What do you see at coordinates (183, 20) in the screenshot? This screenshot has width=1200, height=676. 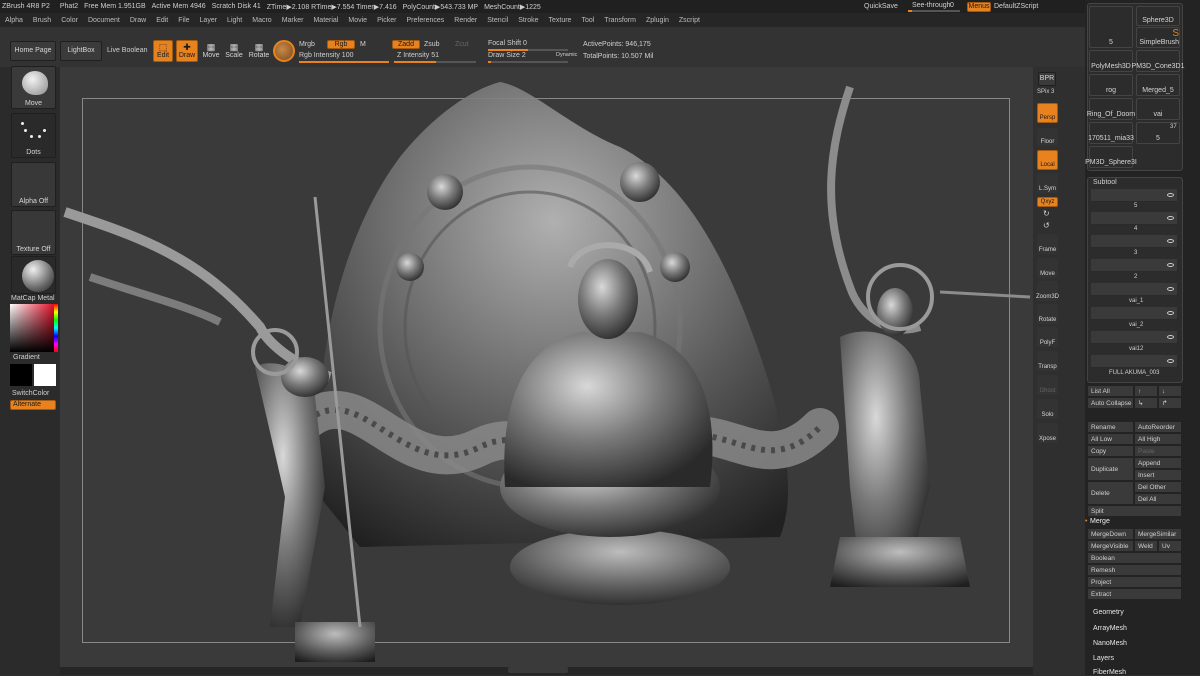 I see `menu-file: File` at bounding box center [183, 20].